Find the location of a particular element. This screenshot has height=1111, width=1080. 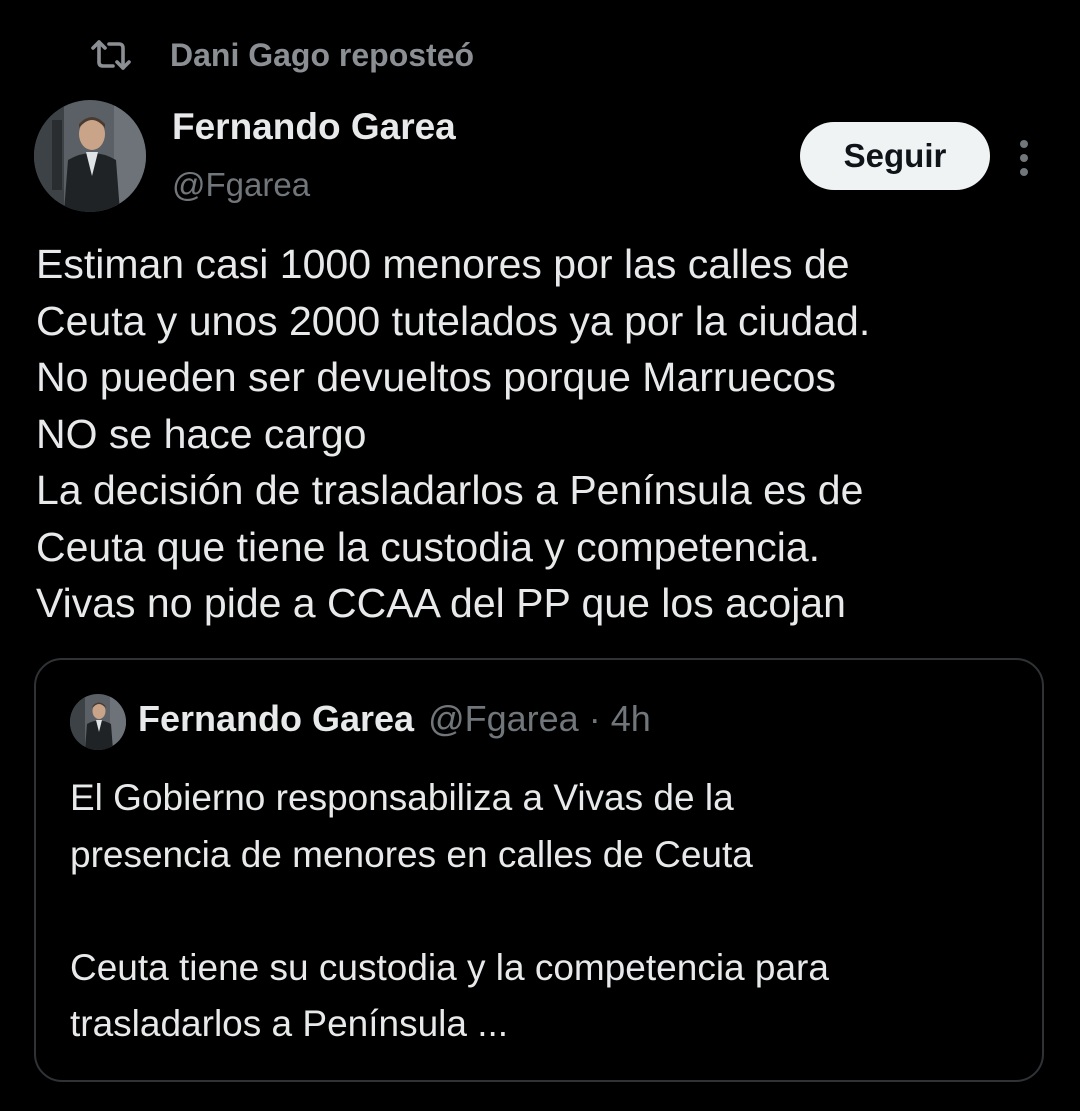

quoted-line: presencia de menores en calles de Ceuta is located at coordinates (411, 854).